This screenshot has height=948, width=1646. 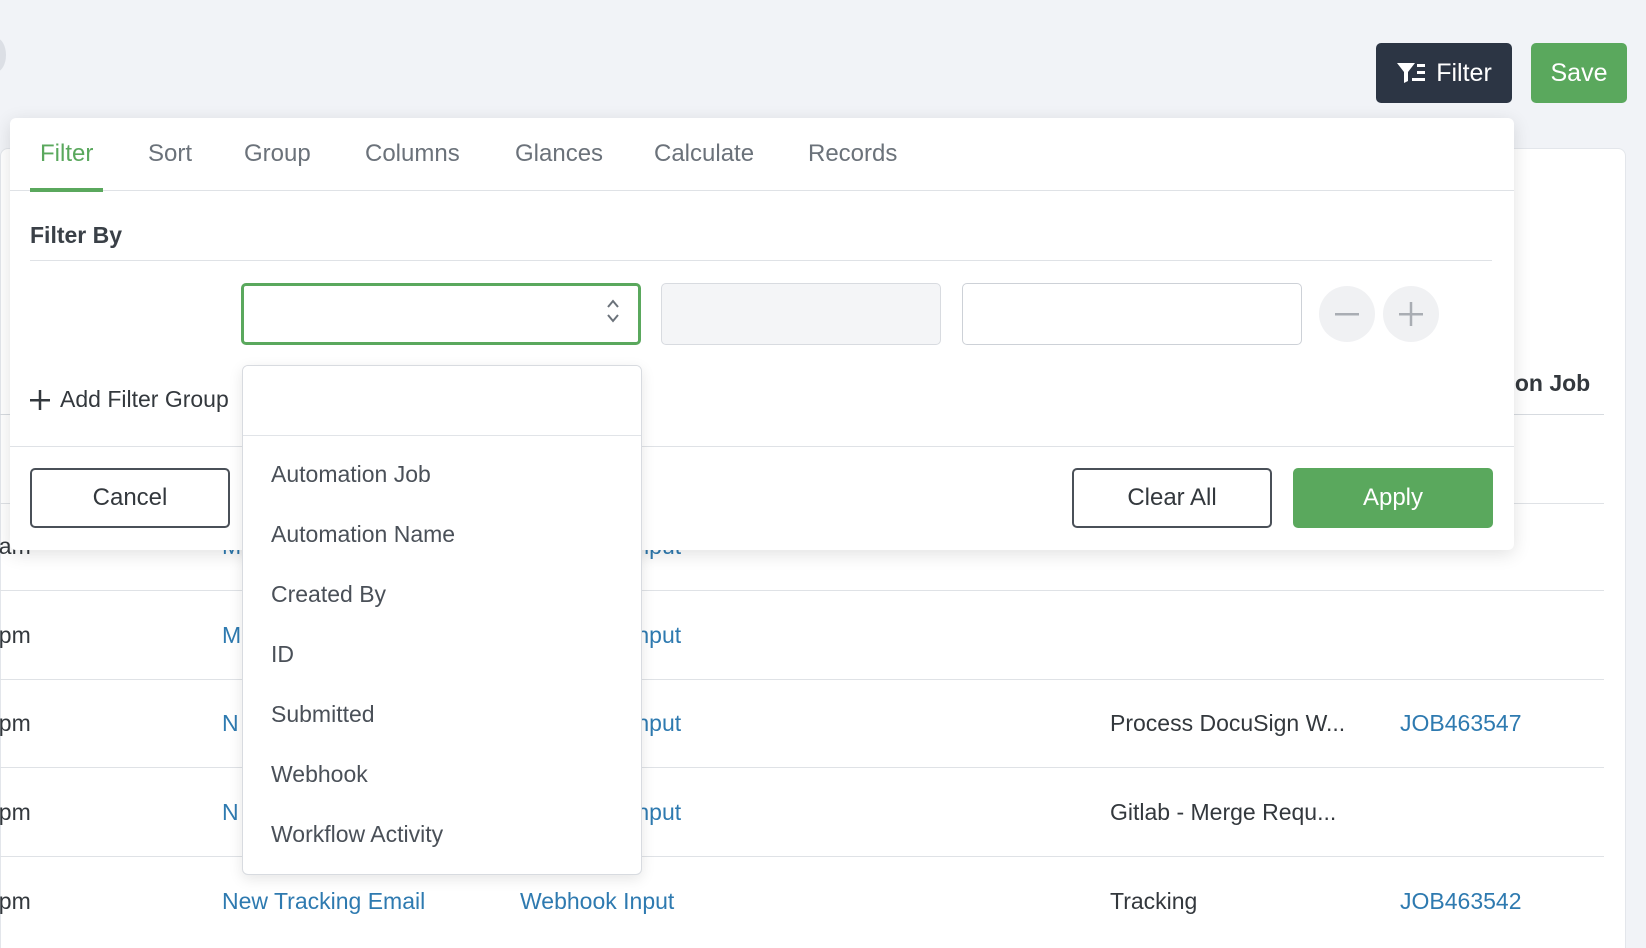 What do you see at coordinates (170, 165) in the screenshot?
I see `tab-sort: Sort` at bounding box center [170, 165].